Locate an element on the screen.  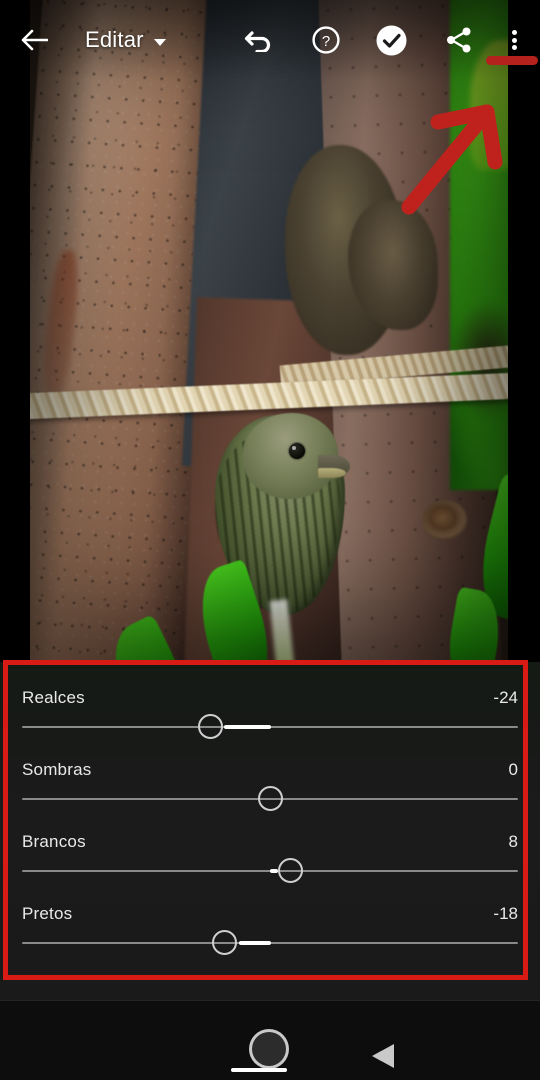
share-button is located at coordinates (459, 40).